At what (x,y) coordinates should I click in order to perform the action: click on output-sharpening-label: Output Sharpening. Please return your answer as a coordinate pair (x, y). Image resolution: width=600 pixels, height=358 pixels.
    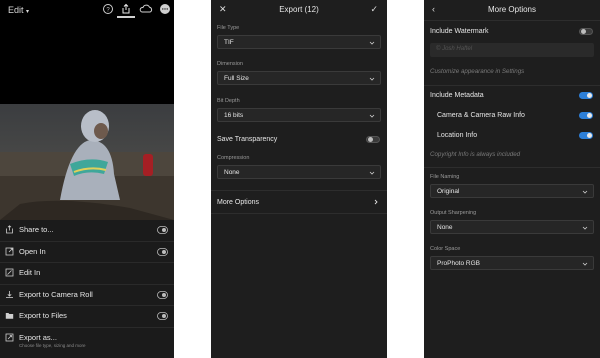
    Looking at the image, I should click on (453, 213).